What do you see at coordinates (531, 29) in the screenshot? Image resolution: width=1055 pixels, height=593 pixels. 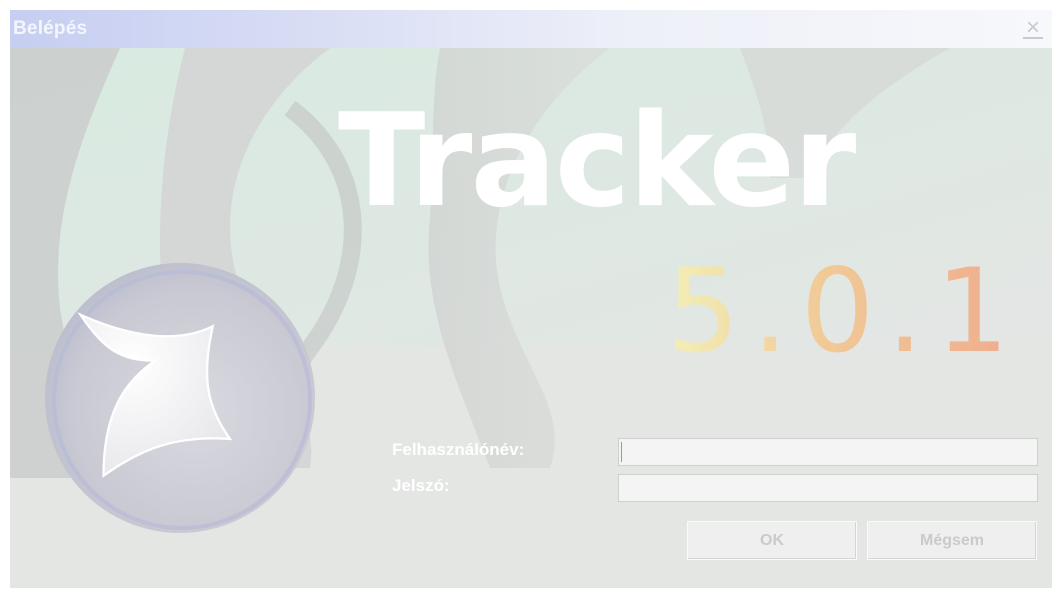 I see `title-bar: Belépés ×` at bounding box center [531, 29].